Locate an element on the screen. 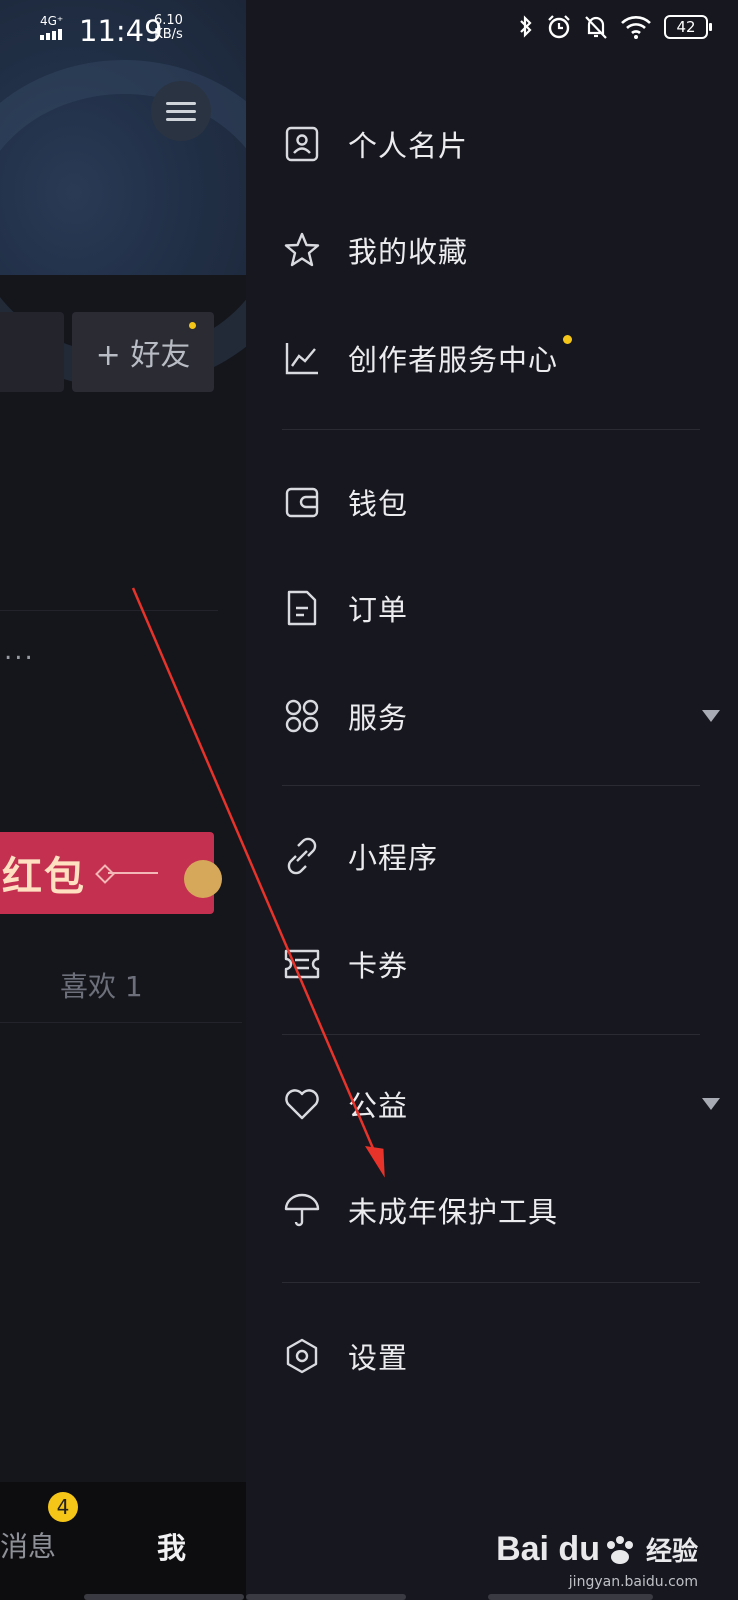 This screenshot has height=1600, width=738. network-speed: 6.10 KB/s is located at coordinates (168, 28).